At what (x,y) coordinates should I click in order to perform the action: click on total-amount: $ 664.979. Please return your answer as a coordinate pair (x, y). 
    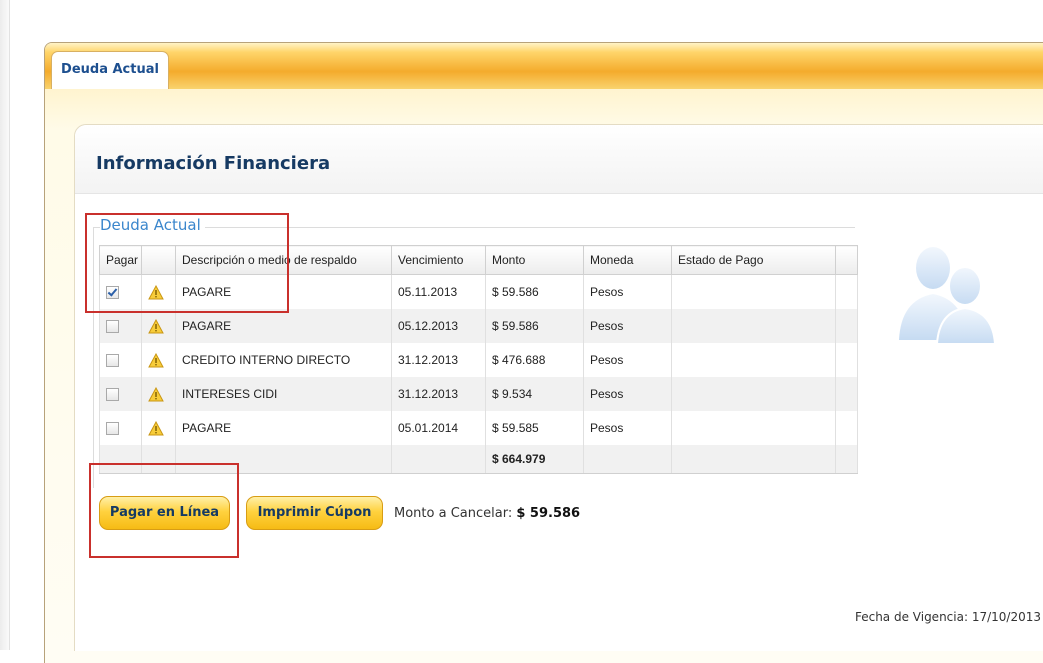
    Looking at the image, I should click on (534, 459).